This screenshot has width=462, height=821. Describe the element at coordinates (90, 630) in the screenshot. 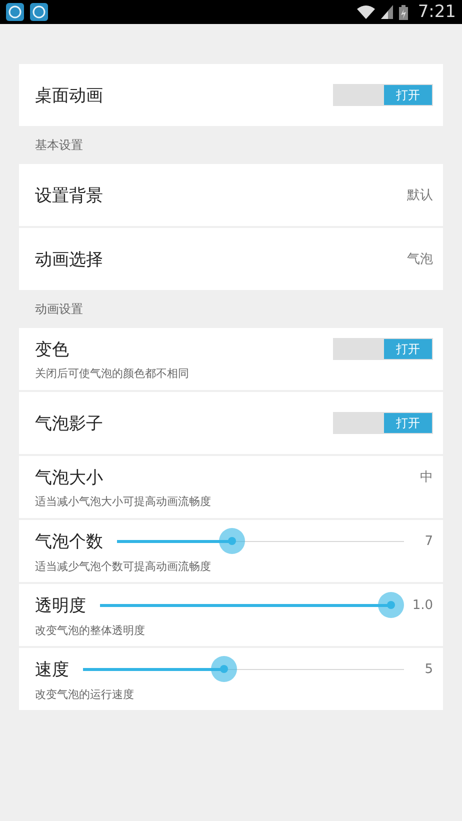

I see `row-subtitle: 改变气泡的整体透明度` at that location.